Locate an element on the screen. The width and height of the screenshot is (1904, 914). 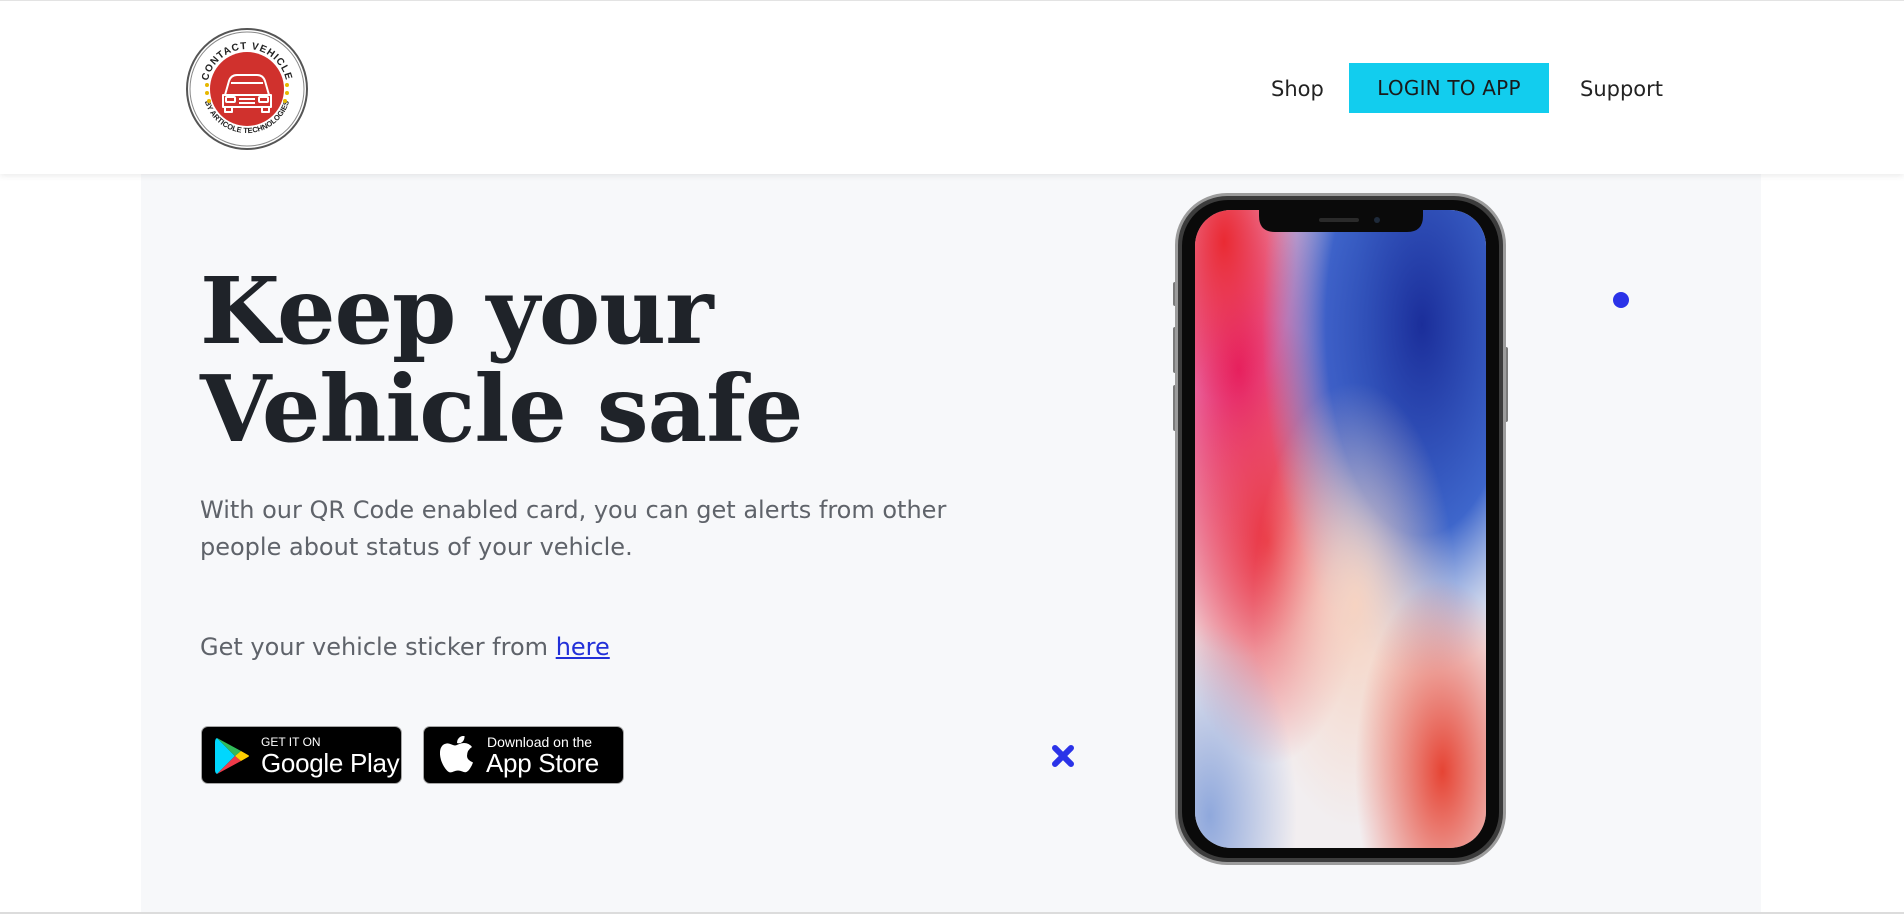
headline-line-1: Keep your is located at coordinates (457, 311).